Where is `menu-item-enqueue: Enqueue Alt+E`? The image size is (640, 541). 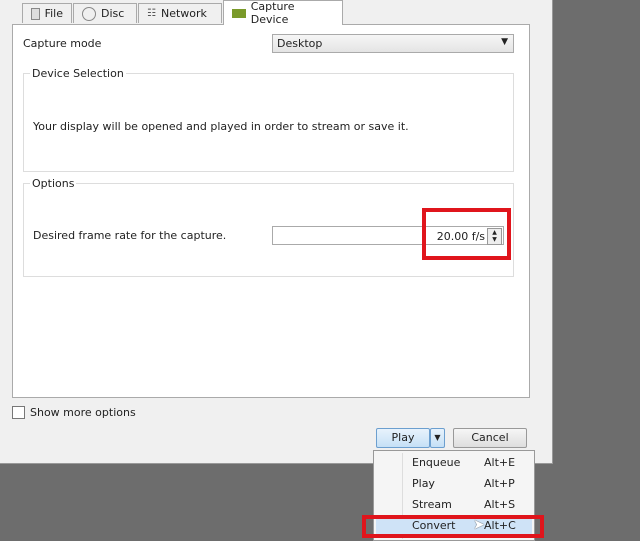
menu-item-enqueue: Enqueue Alt+E is located at coordinates (472, 463).